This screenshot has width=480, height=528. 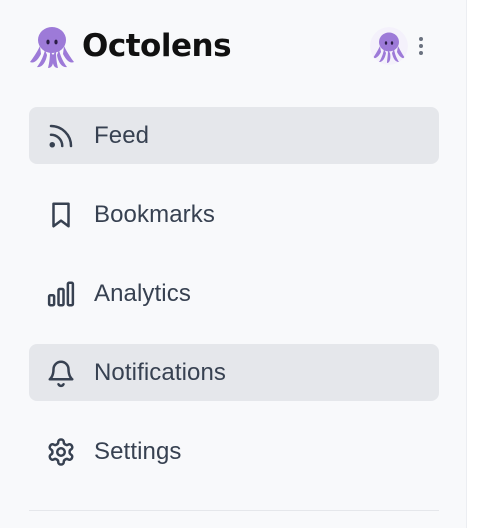 What do you see at coordinates (421, 46) in the screenshot?
I see `vertical-dots-icon` at bounding box center [421, 46].